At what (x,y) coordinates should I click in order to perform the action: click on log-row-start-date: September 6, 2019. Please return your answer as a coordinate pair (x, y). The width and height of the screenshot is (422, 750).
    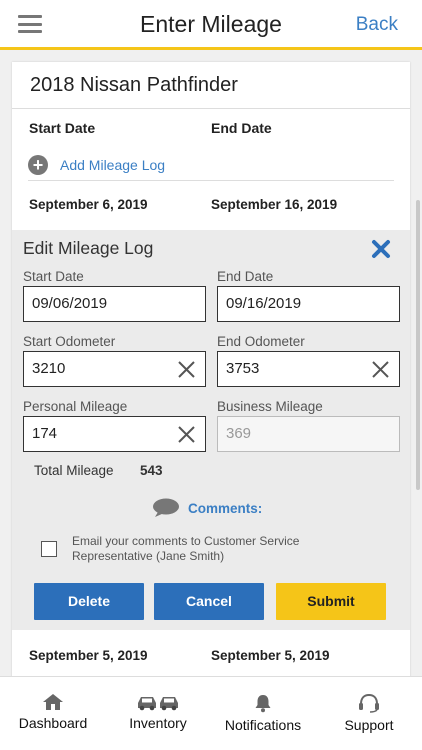
    Looking at the image, I should click on (88, 204).